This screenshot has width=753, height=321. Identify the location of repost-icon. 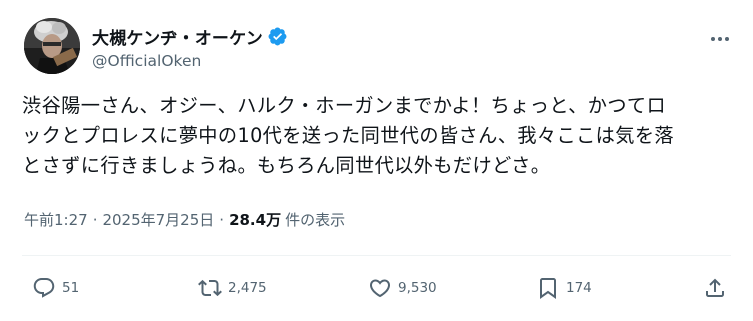
(210, 288).